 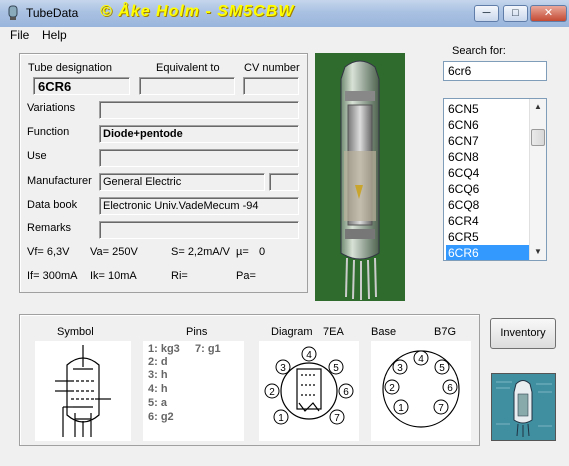 I want to click on base-pin-6: 6, so click(x=450, y=388).